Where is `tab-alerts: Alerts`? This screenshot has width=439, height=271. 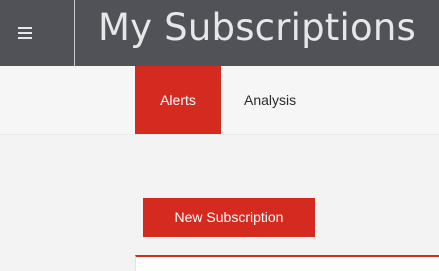 tab-alerts: Alerts is located at coordinates (178, 100).